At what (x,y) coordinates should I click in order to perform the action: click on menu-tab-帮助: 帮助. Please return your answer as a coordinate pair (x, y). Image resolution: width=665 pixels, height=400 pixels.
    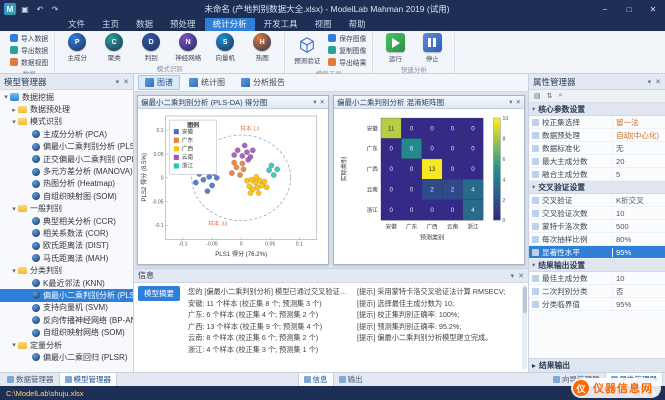
    Looking at the image, I should click on (357, 24).